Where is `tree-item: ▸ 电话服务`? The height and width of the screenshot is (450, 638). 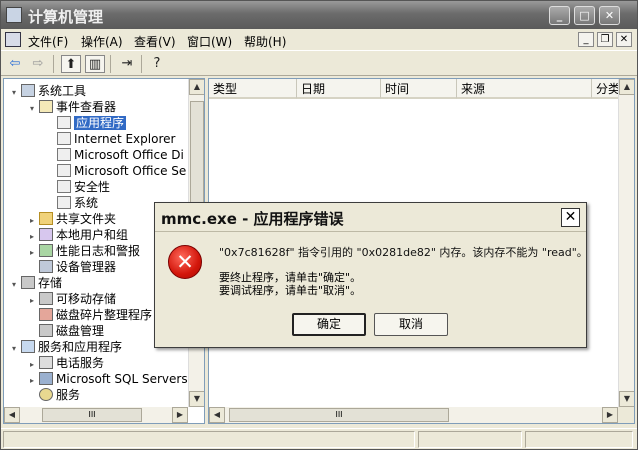 tree-item: ▸ 电话服务 is located at coordinates (67, 363).